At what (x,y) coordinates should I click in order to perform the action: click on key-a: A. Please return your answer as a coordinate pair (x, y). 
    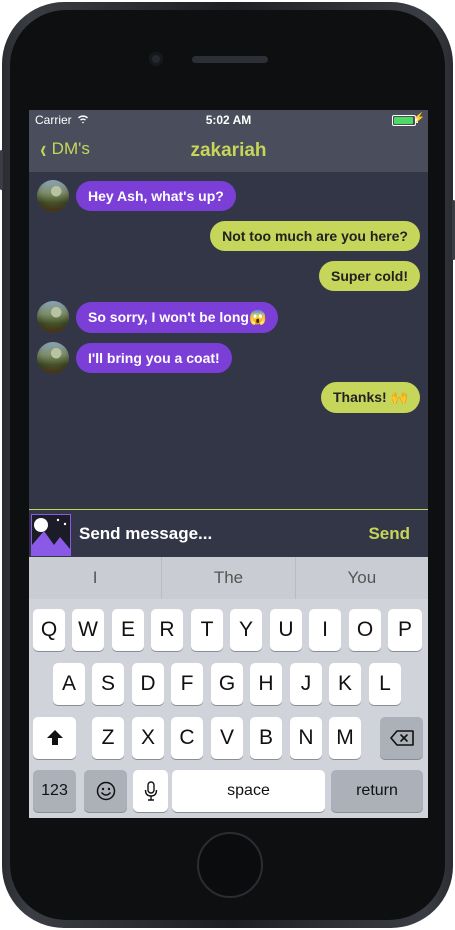
    Looking at the image, I should click on (69, 684).